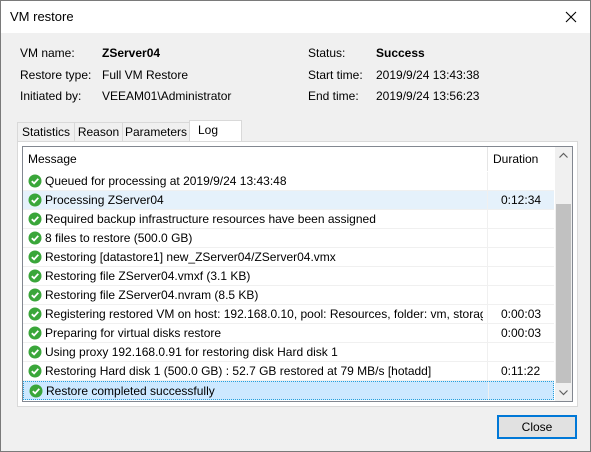  I want to click on tab-reason: Reason, so click(98, 131).